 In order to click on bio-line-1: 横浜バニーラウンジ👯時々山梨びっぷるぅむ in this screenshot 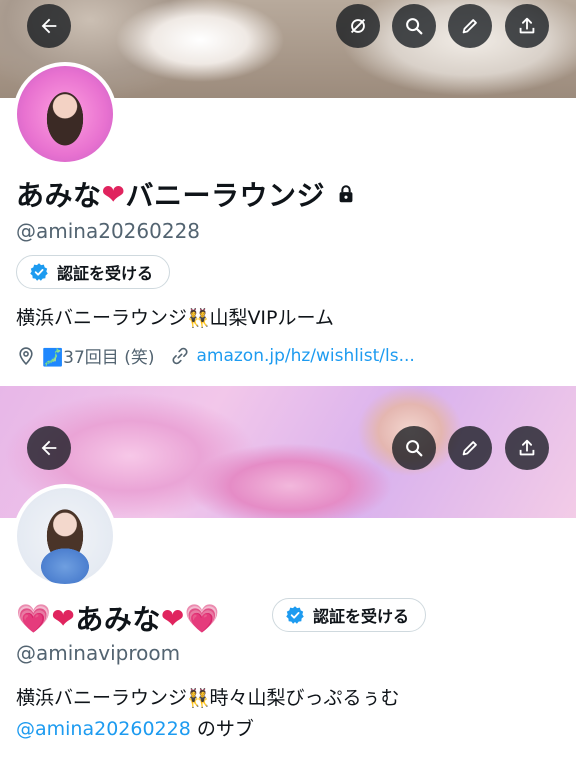, I will do `click(207, 698)`.